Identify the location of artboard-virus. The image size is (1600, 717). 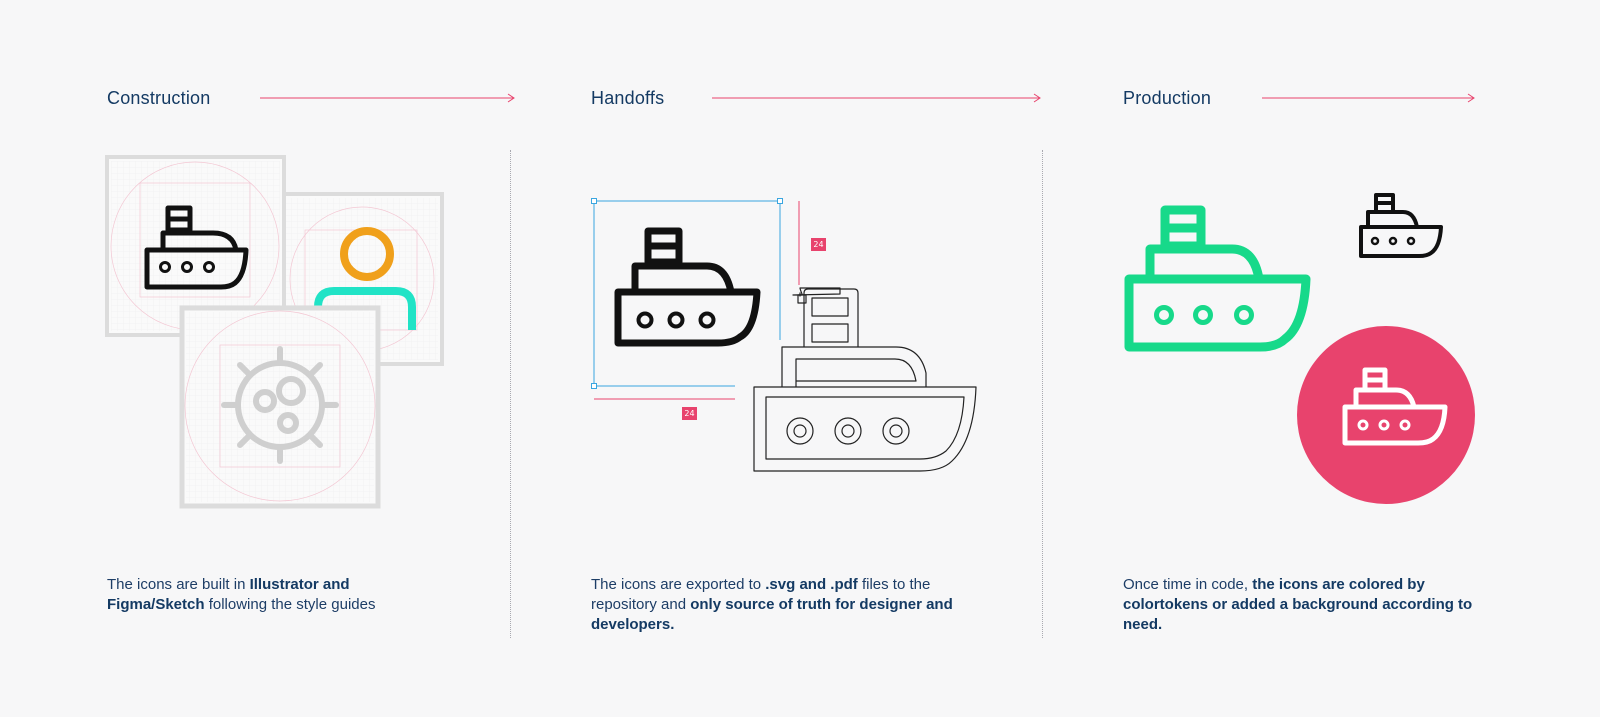
(280, 407).